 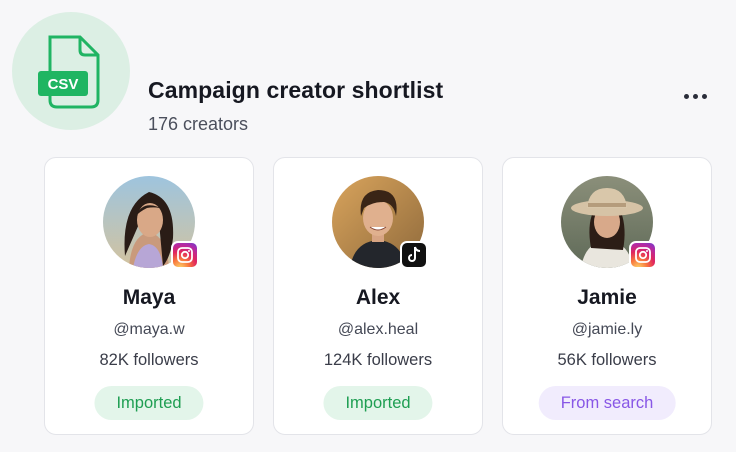 I want to click on creator-count: 176 creators, so click(x=198, y=124).